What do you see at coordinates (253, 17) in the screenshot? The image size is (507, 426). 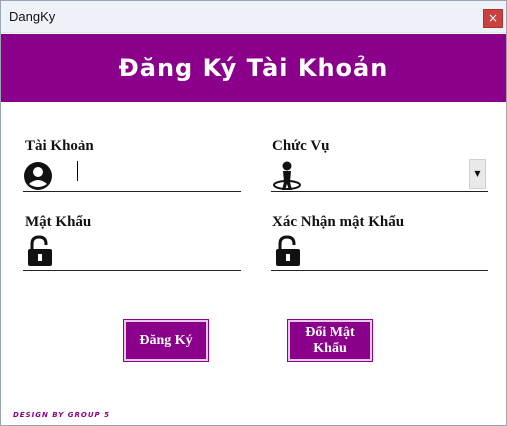 I see `title-bar: DangKy ×` at bounding box center [253, 17].